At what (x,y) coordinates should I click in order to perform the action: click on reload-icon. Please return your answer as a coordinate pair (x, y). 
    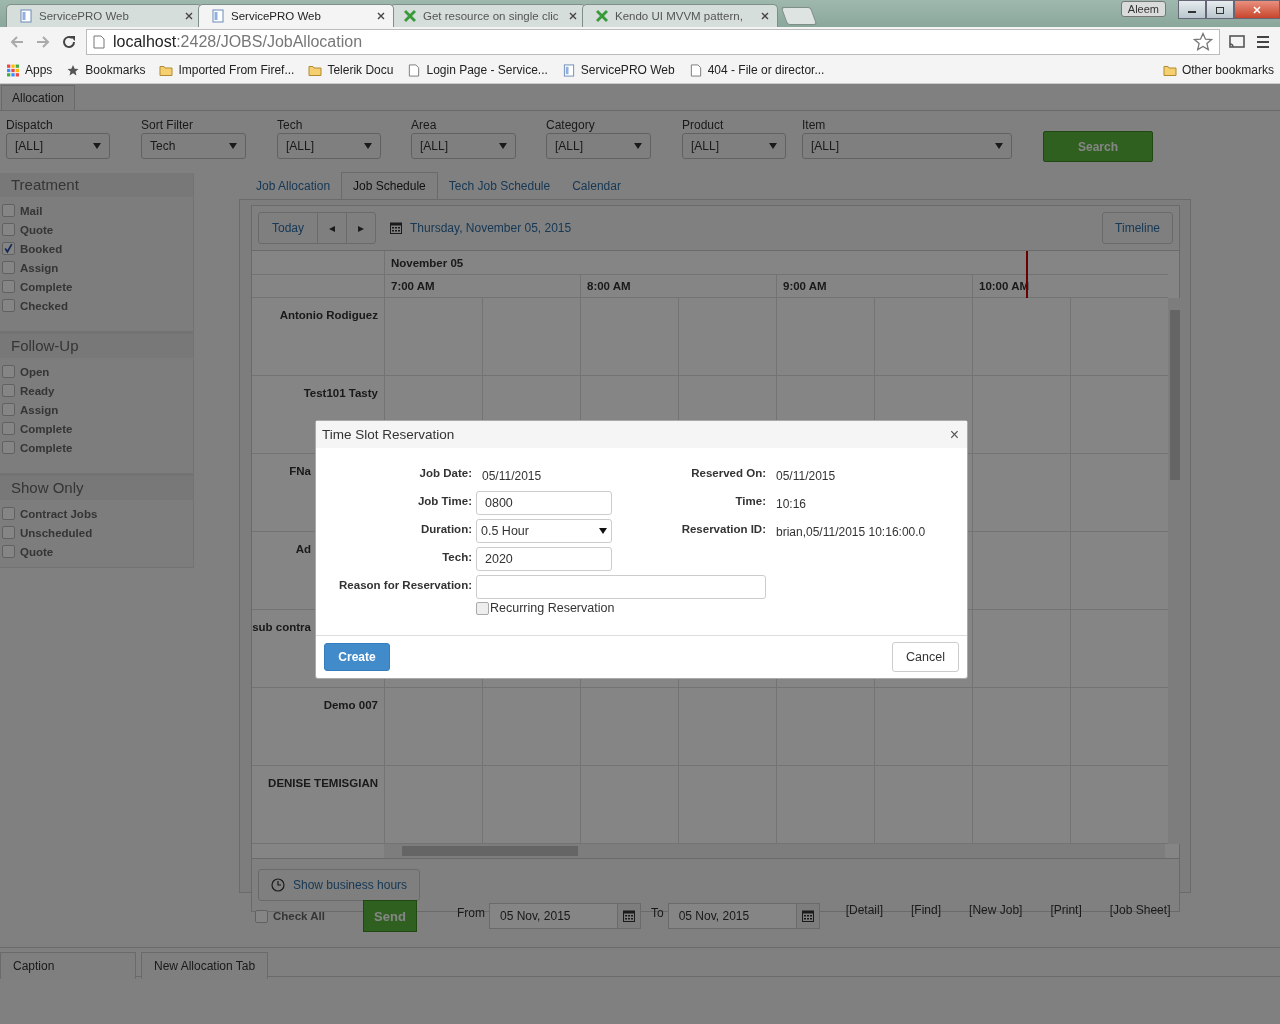
    Looking at the image, I should click on (69, 42).